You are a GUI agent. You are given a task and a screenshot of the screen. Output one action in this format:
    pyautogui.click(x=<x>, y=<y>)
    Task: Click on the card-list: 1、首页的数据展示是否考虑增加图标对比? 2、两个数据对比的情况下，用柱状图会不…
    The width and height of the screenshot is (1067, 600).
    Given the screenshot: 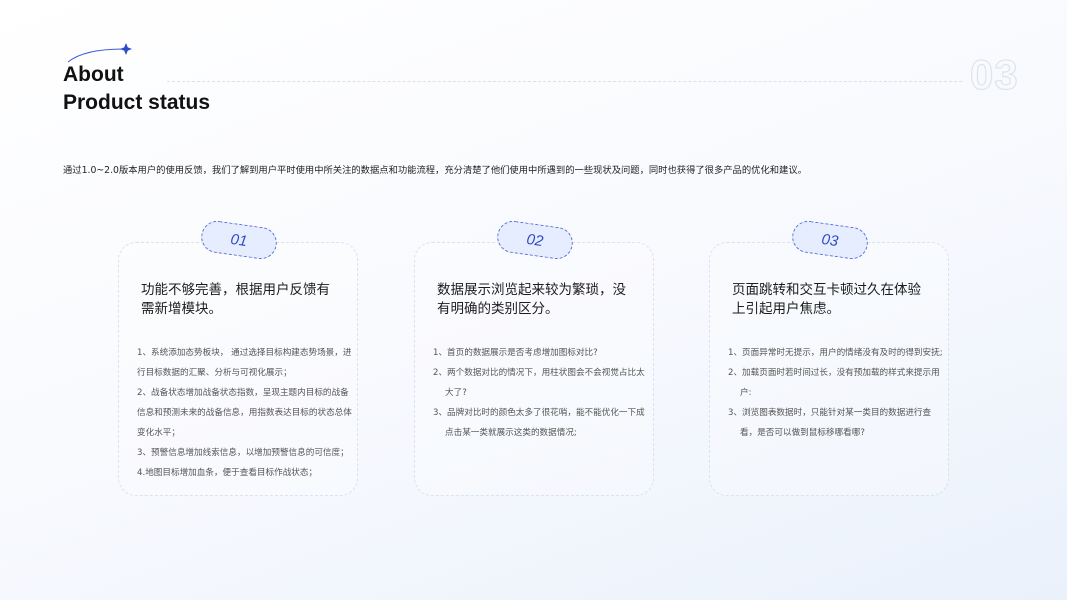 What is the action you would take?
    pyautogui.click(x=540, y=393)
    